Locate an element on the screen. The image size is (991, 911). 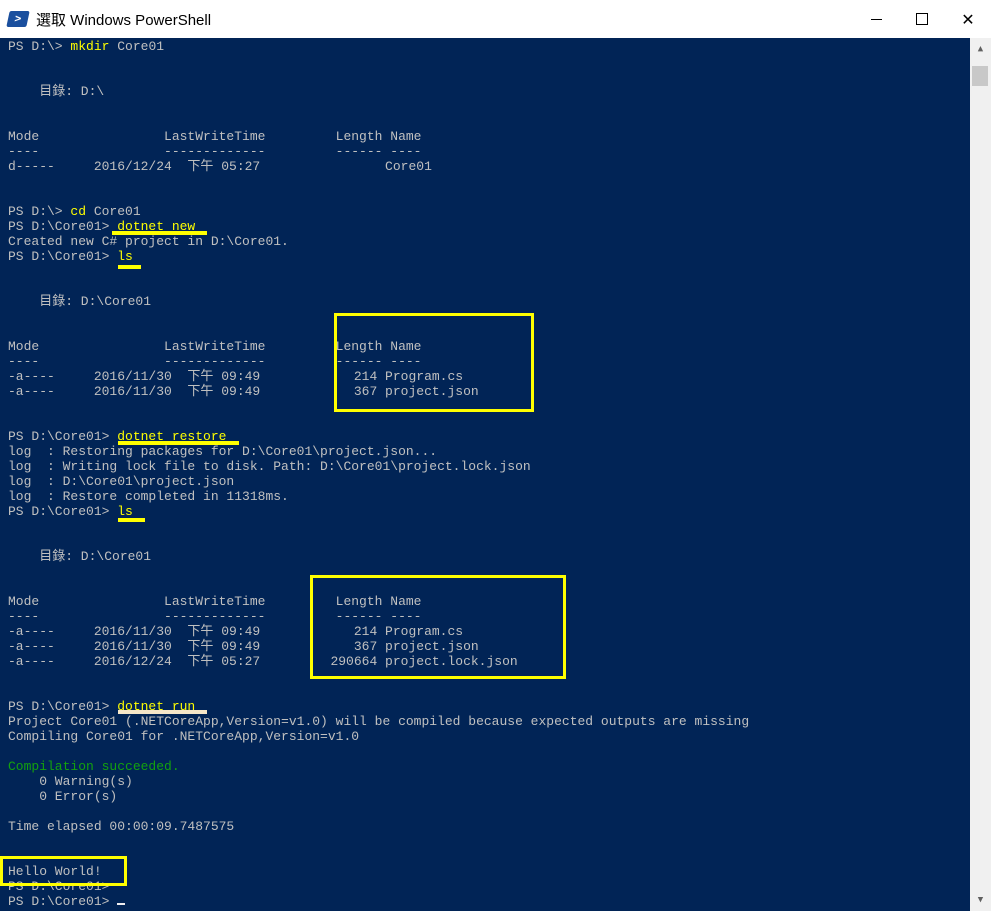
output-line: ---- ------------- ------ ---- is located at coordinates (215, 151).